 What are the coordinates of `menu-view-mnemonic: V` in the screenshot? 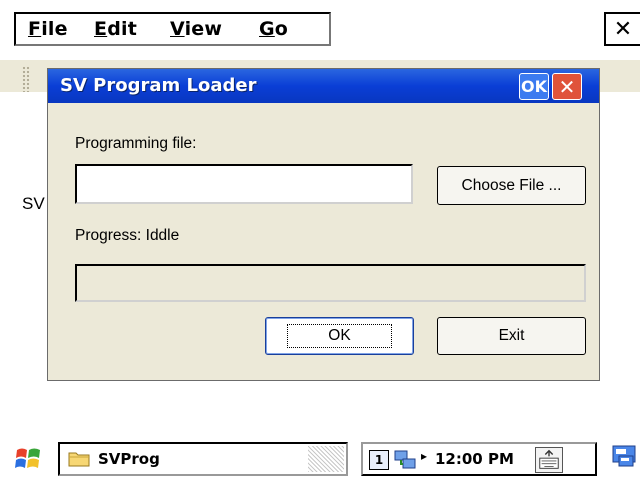 It's located at (177, 29).